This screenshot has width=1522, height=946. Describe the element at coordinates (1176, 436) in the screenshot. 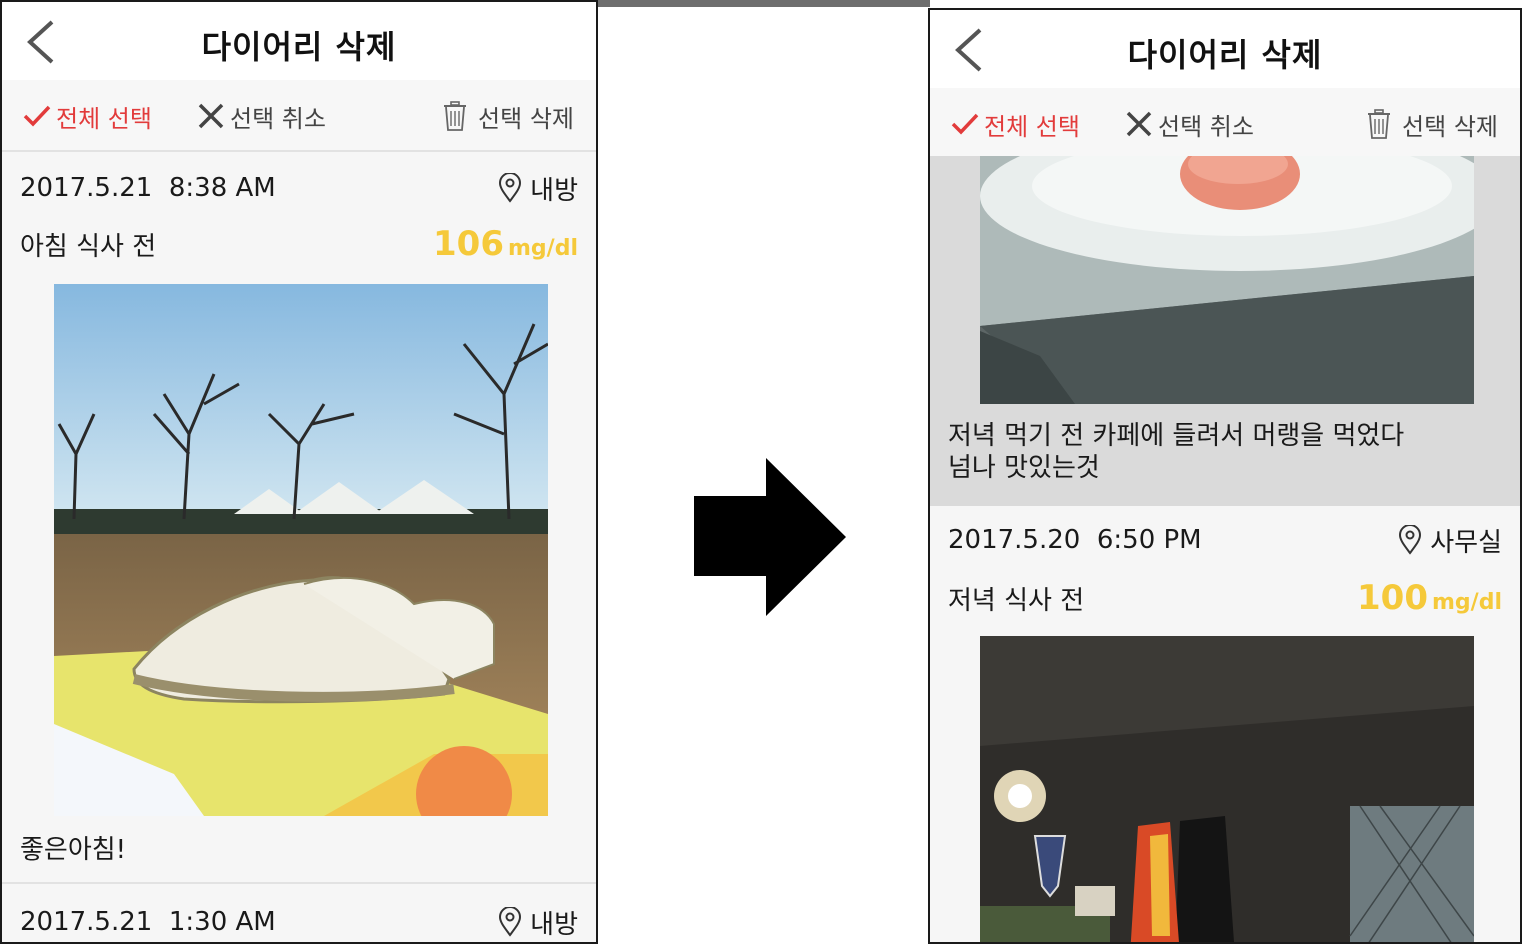

I see `entry-note-line: 저녁 먹기 전 카페에 들려서 머랭을 먹었다` at that location.